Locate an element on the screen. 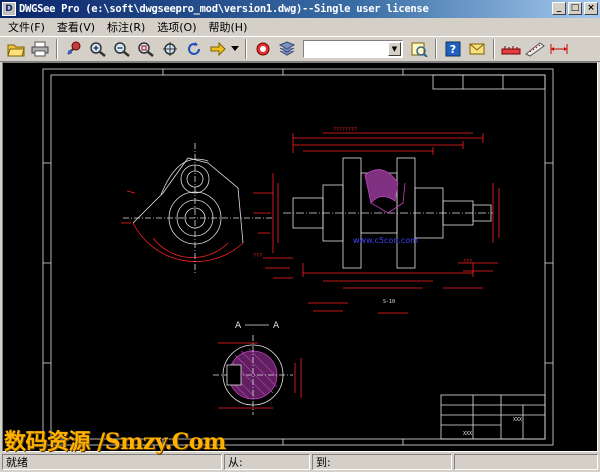  menu-options: 选项(O) is located at coordinates (176, 27).